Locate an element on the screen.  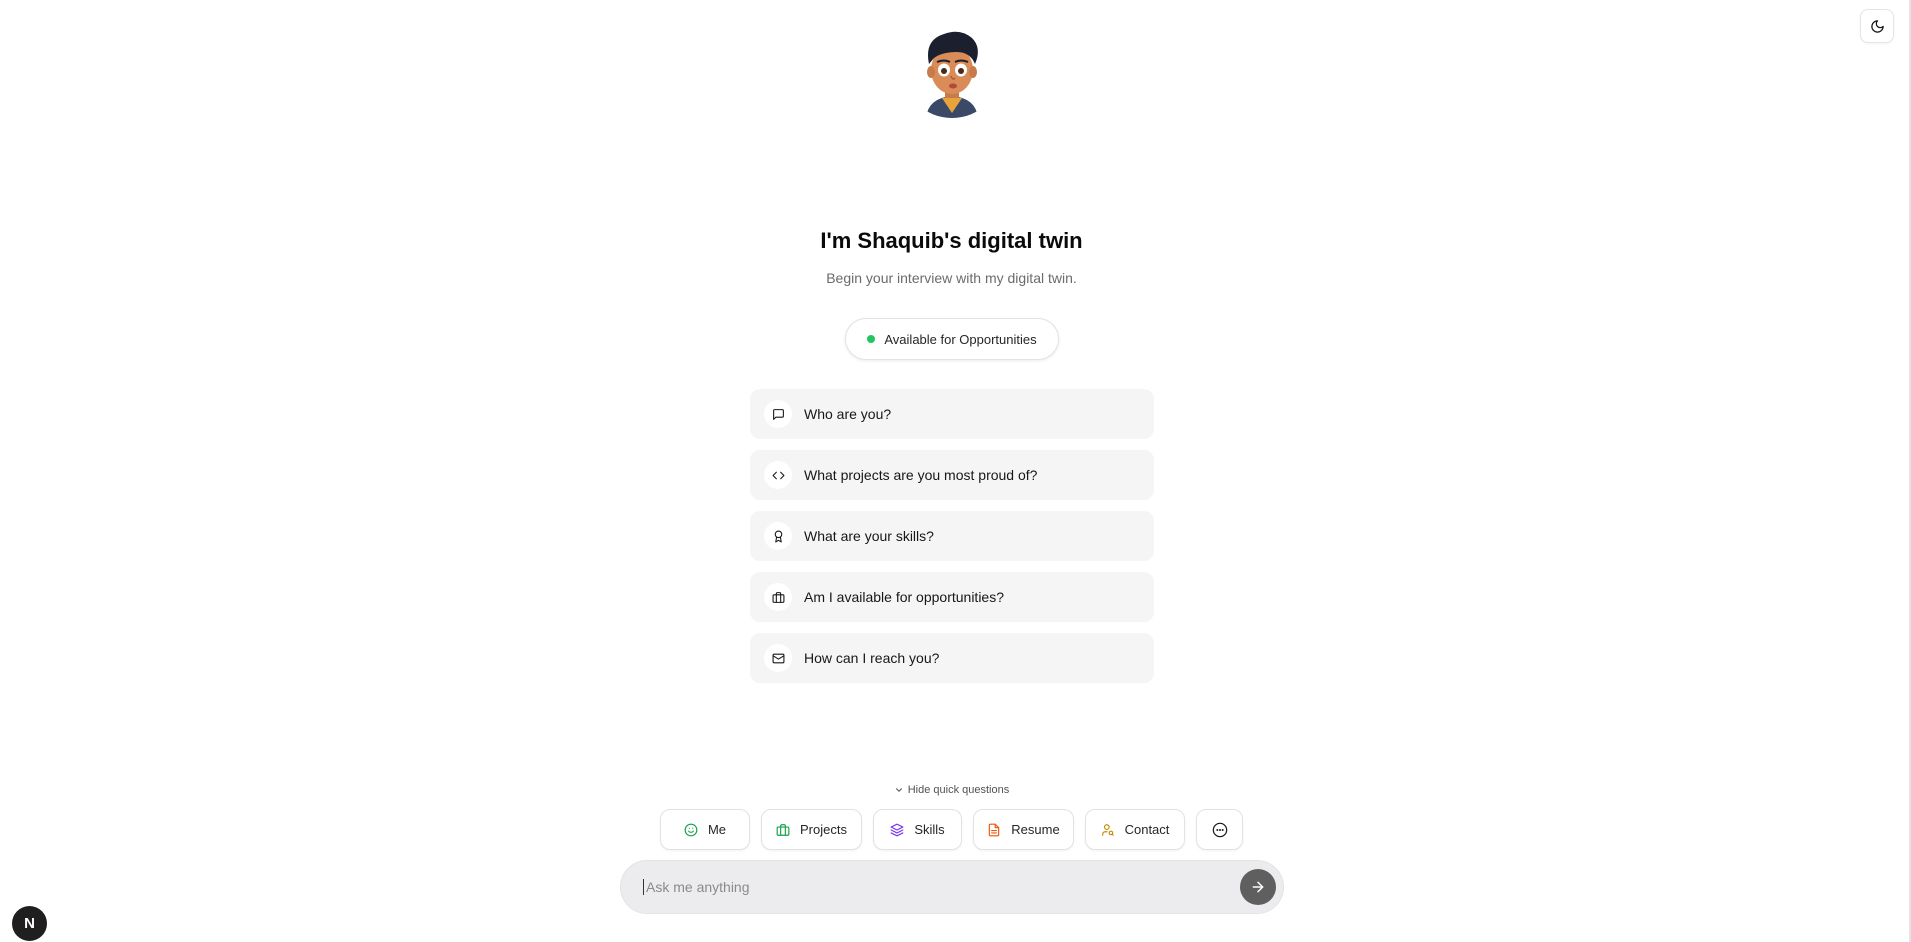
hide-quick-questions-label: Hide quick questions is located at coordinates (958, 790).